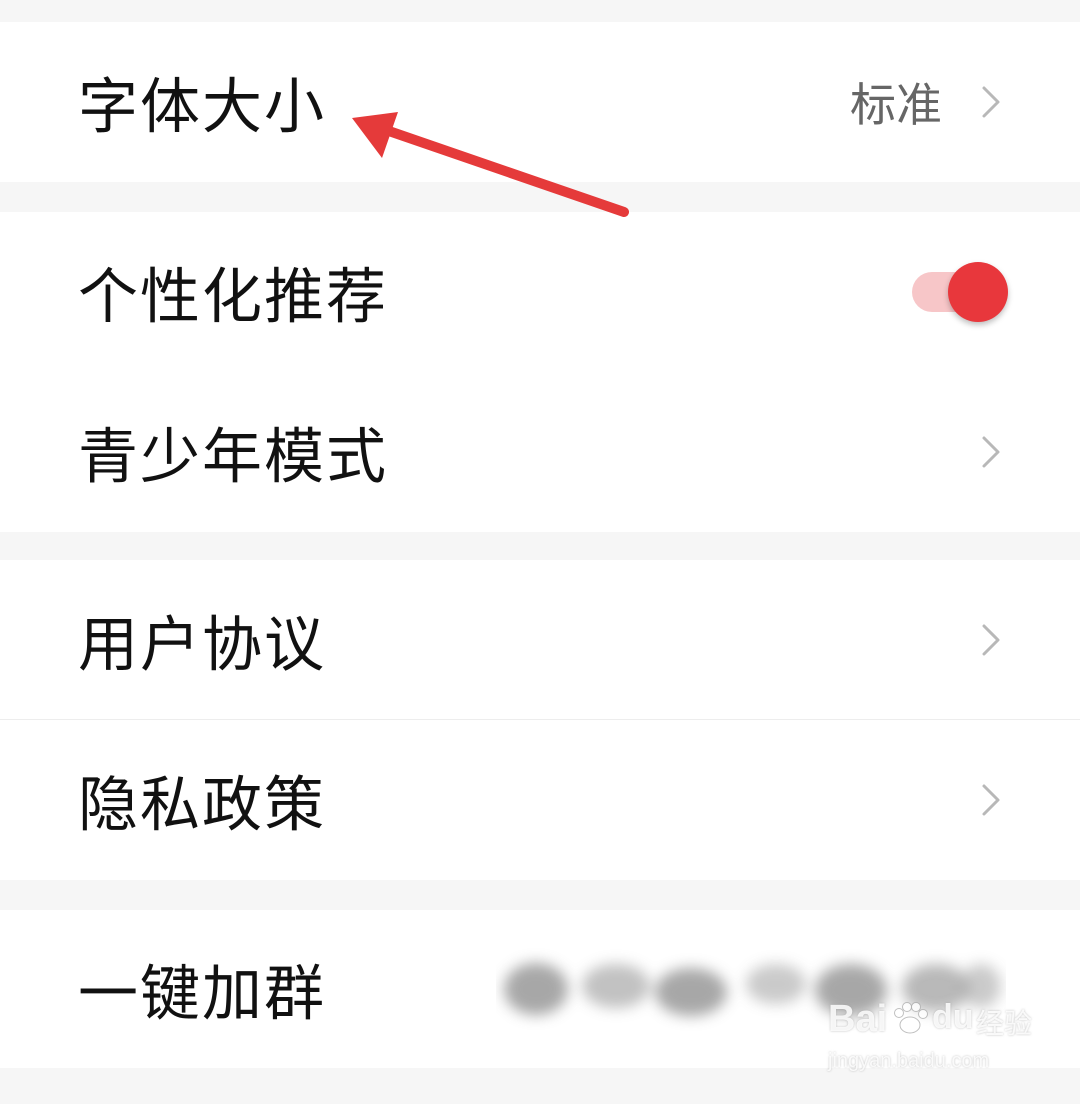 This screenshot has height=1104, width=1080. Describe the element at coordinates (896, 105) in the screenshot. I see `font-size-value: 标准` at that location.